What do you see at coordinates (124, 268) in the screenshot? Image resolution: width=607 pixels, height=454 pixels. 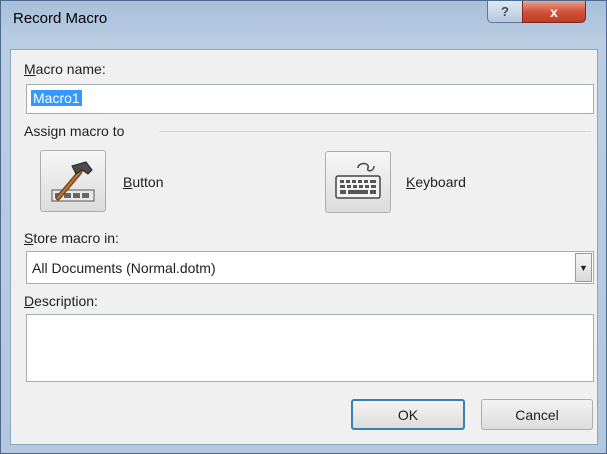 I see `store-macro-selected: All Documents (Normal.dotm)` at bounding box center [124, 268].